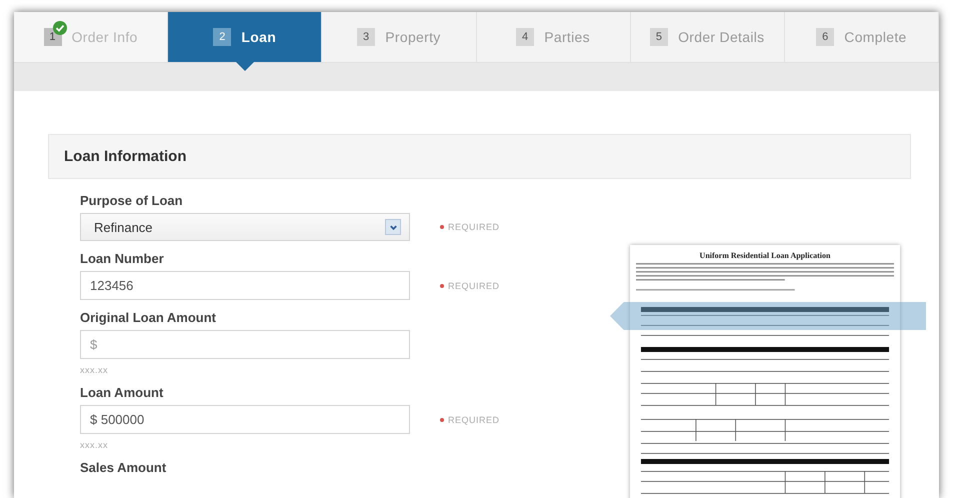 Image resolution: width=953 pixels, height=498 pixels. I want to click on document-title: Uniform Residential Loan Application, so click(765, 255).